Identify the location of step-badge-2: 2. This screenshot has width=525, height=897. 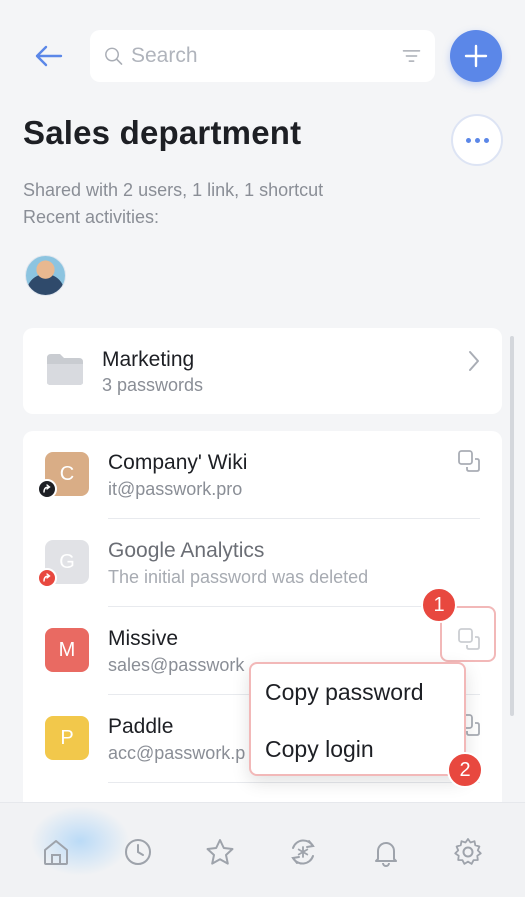
(465, 770).